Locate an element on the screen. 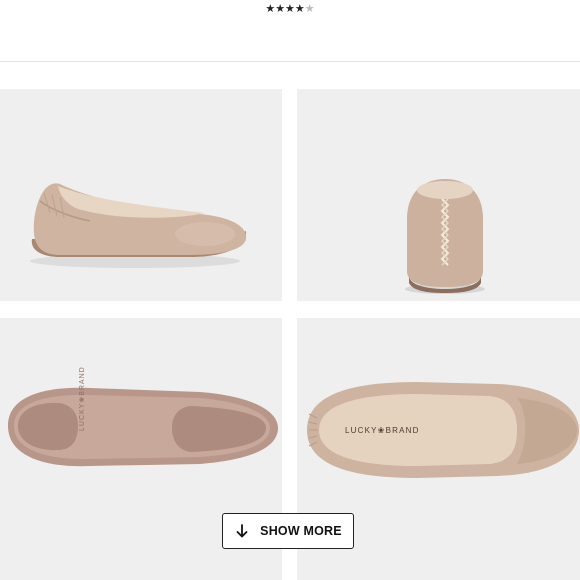 The image size is (580, 580). rating-row: ★★★★★ is located at coordinates (290, 8).